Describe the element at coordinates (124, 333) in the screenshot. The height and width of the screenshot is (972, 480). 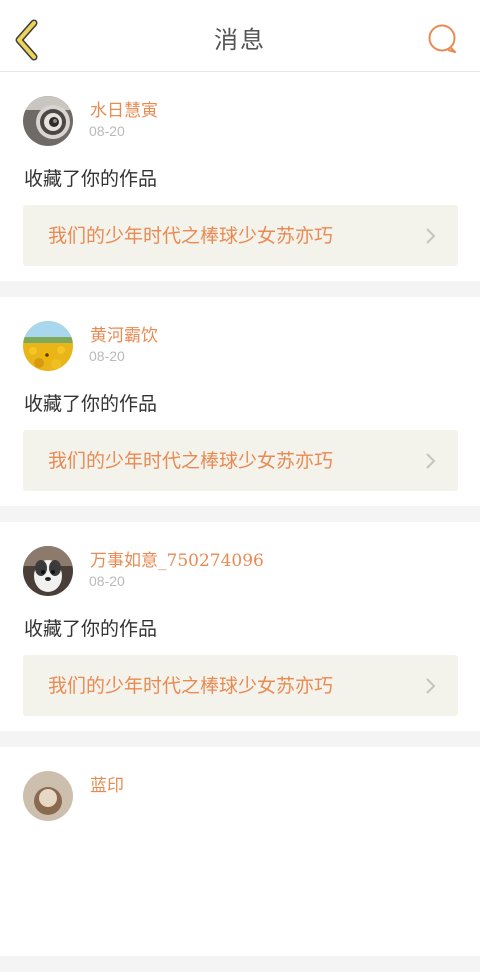
I see `user-name: 黄河霸饮` at that location.